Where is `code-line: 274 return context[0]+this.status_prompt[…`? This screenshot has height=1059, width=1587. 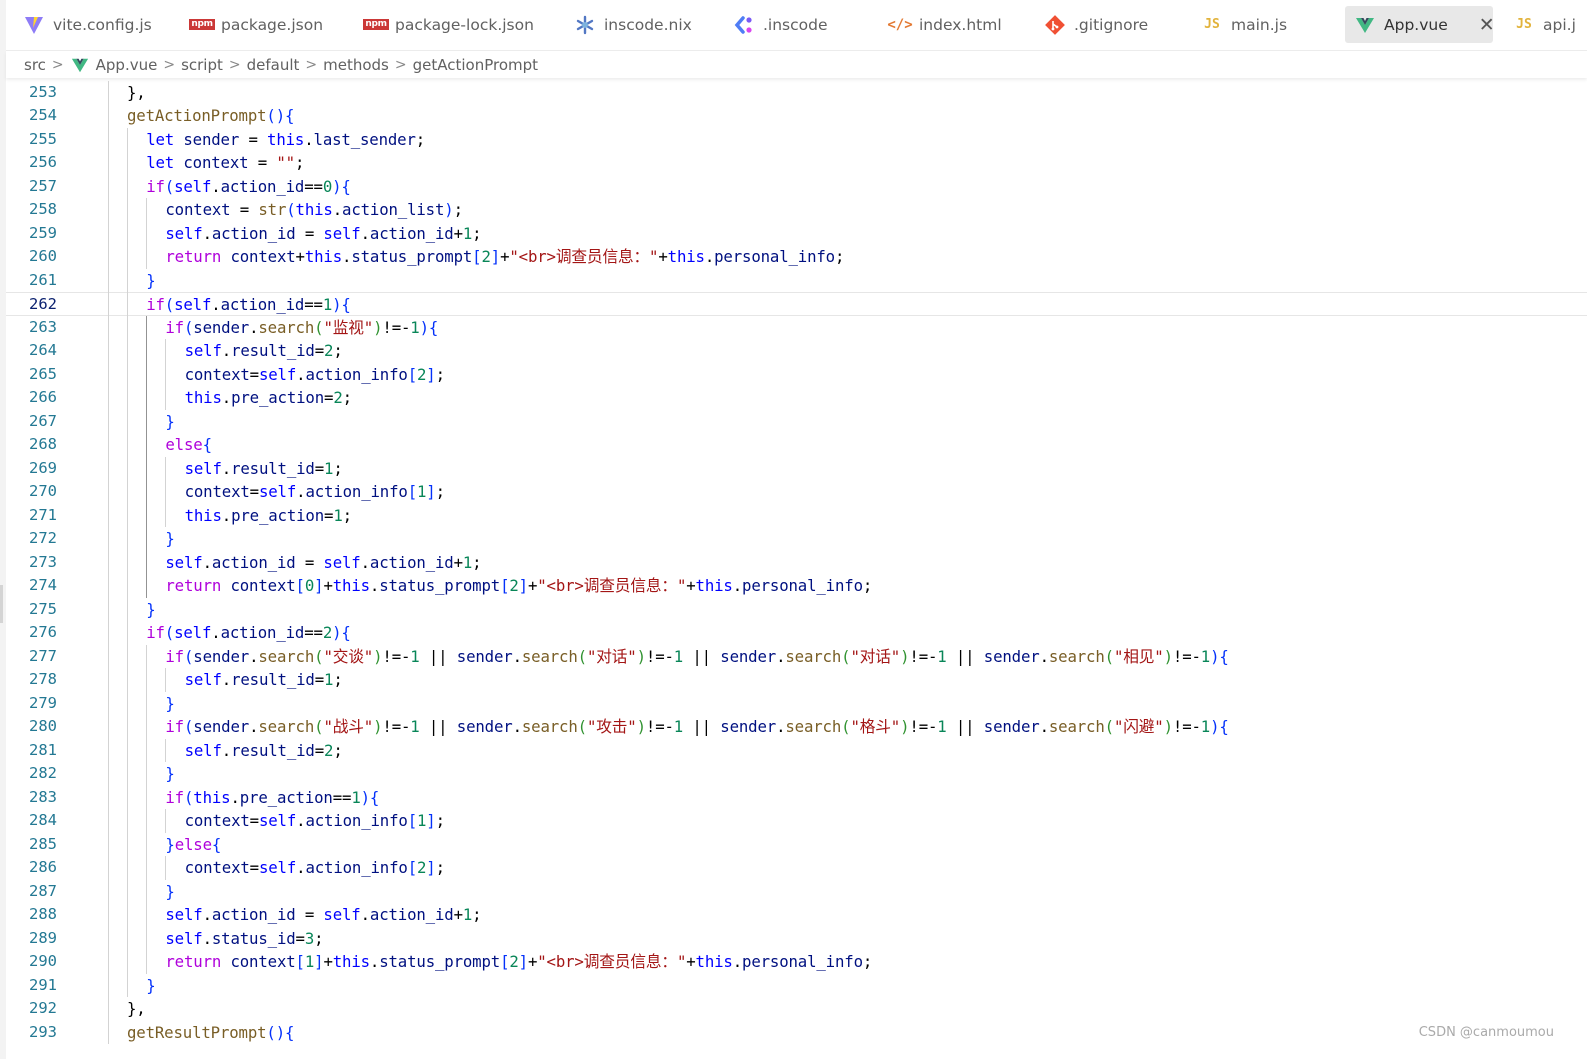
code-line: 274 return context[0]+this.status_prompt[… is located at coordinates (796, 586).